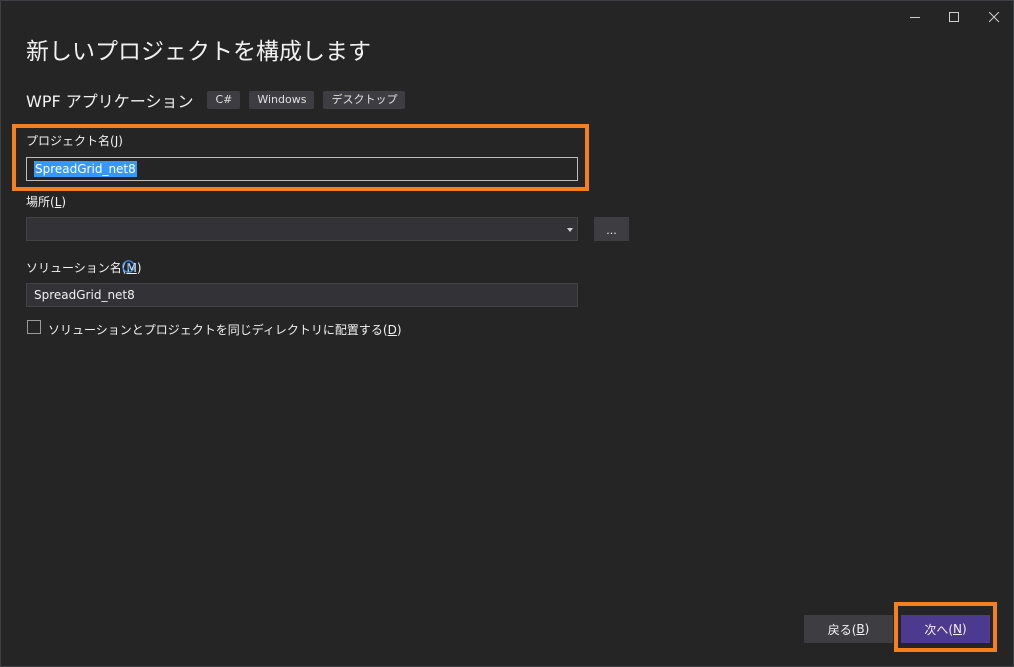  Describe the element at coordinates (945, 629) in the screenshot. I see `next-button: 次へ(N)` at that location.